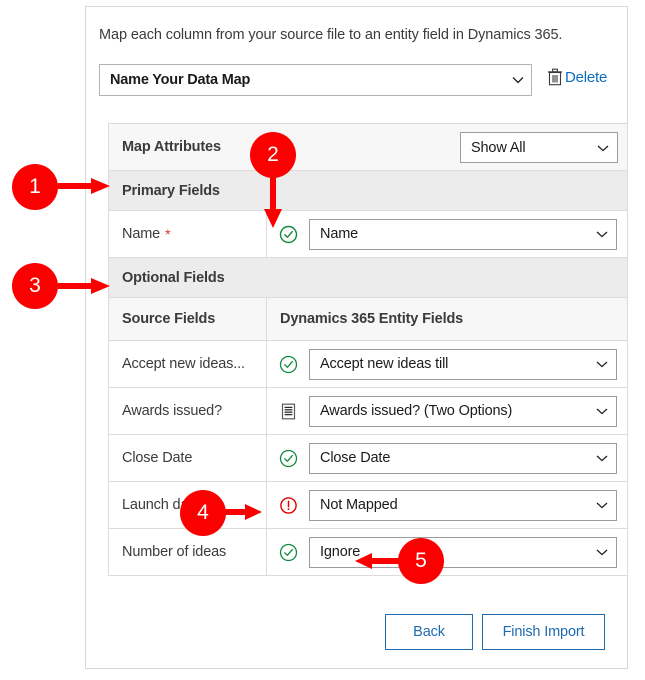  I want to click on table-row: Close Date Close Date, so click(368, 458).